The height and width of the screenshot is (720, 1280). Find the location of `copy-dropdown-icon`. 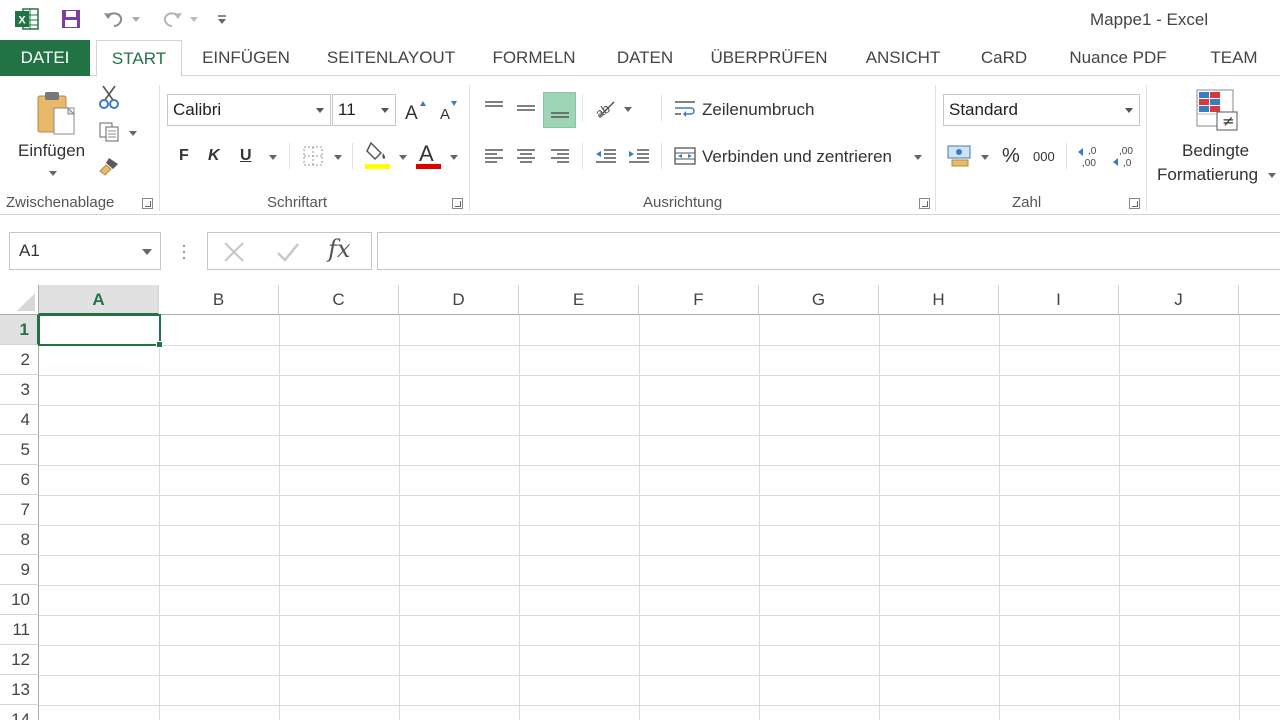

copy-dropdown-icon is located at coordinates (133, 133).